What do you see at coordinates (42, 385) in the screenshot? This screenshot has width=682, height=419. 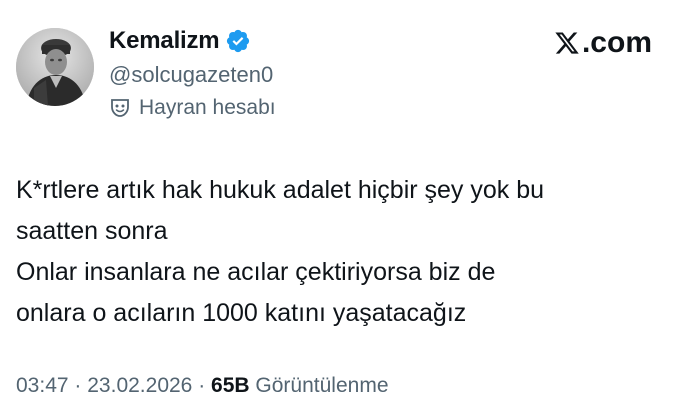 I see `tweet-time: 03:47` at bounding box center [42, 385].